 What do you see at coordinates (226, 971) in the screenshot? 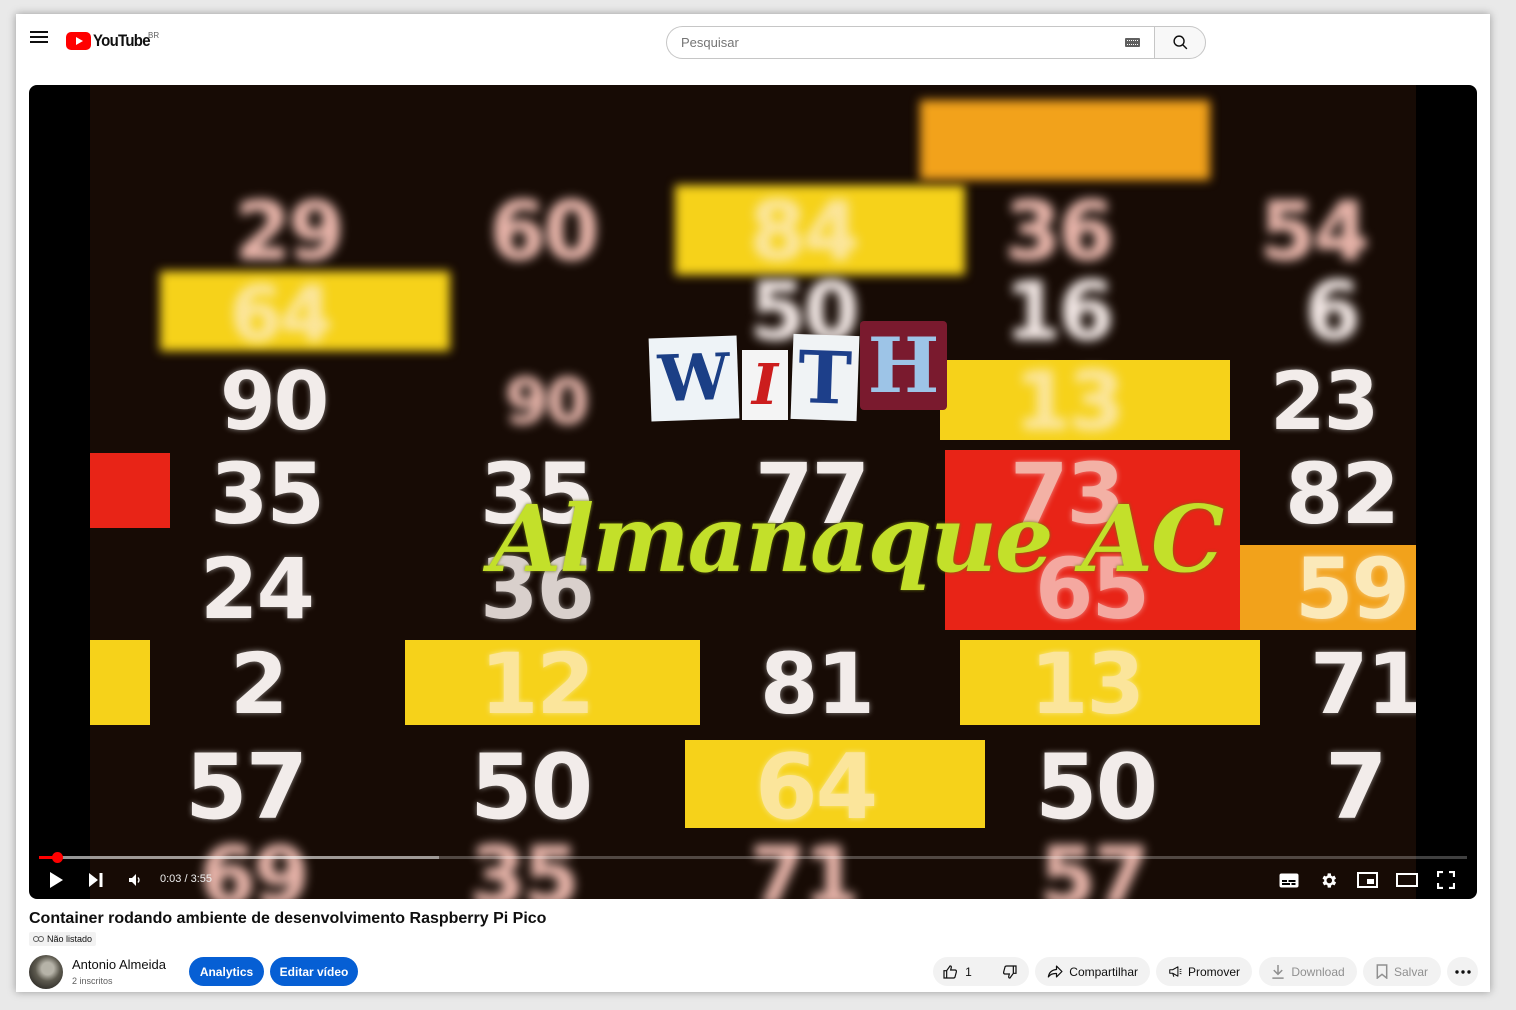
I see `analytics-button: Analytics` at bounding box center [226, 971].